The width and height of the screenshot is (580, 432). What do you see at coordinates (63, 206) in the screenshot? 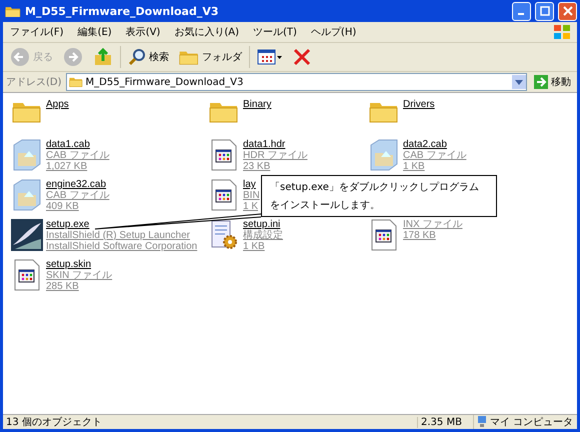
I see `file-detail: 409 KB` at bounding box center [63, 206].